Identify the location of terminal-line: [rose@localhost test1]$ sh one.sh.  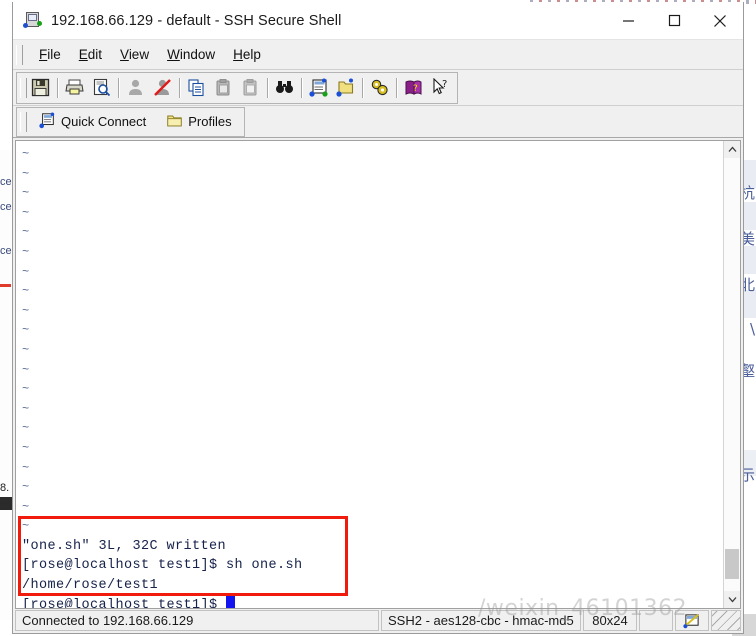
(162, 566).